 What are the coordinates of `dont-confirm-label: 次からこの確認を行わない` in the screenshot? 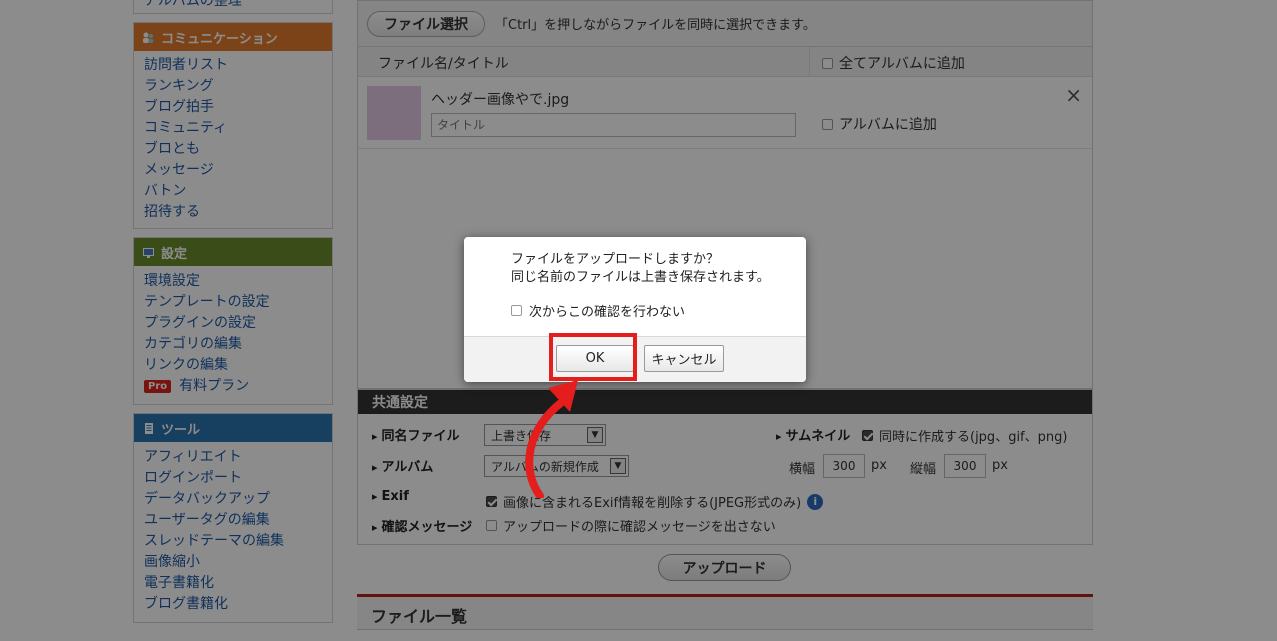 It's located at (607, 312).